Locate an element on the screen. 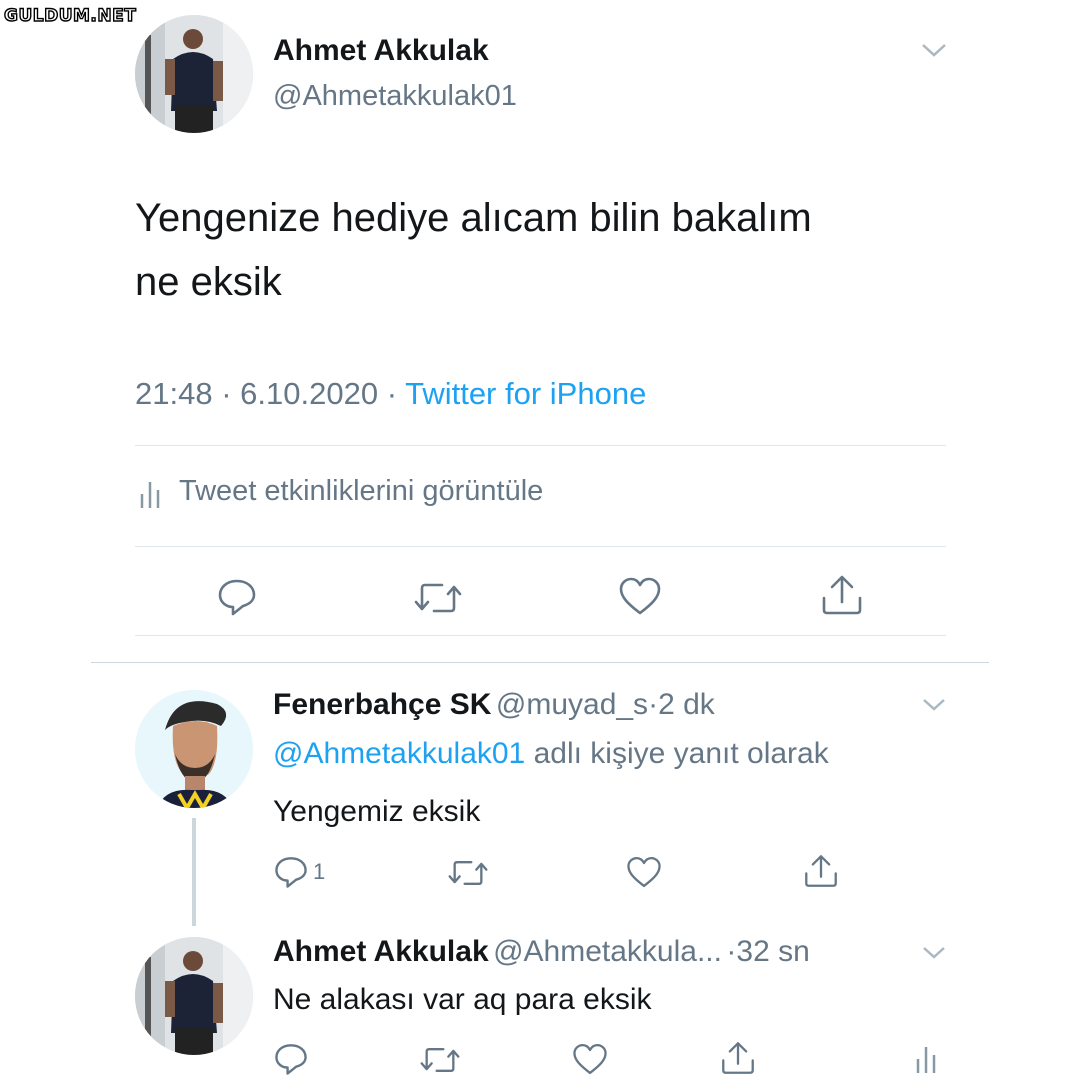 This screenshot has height=1081, width=1080. reply1-time: 2 dk is located at coordinates (686, 704).